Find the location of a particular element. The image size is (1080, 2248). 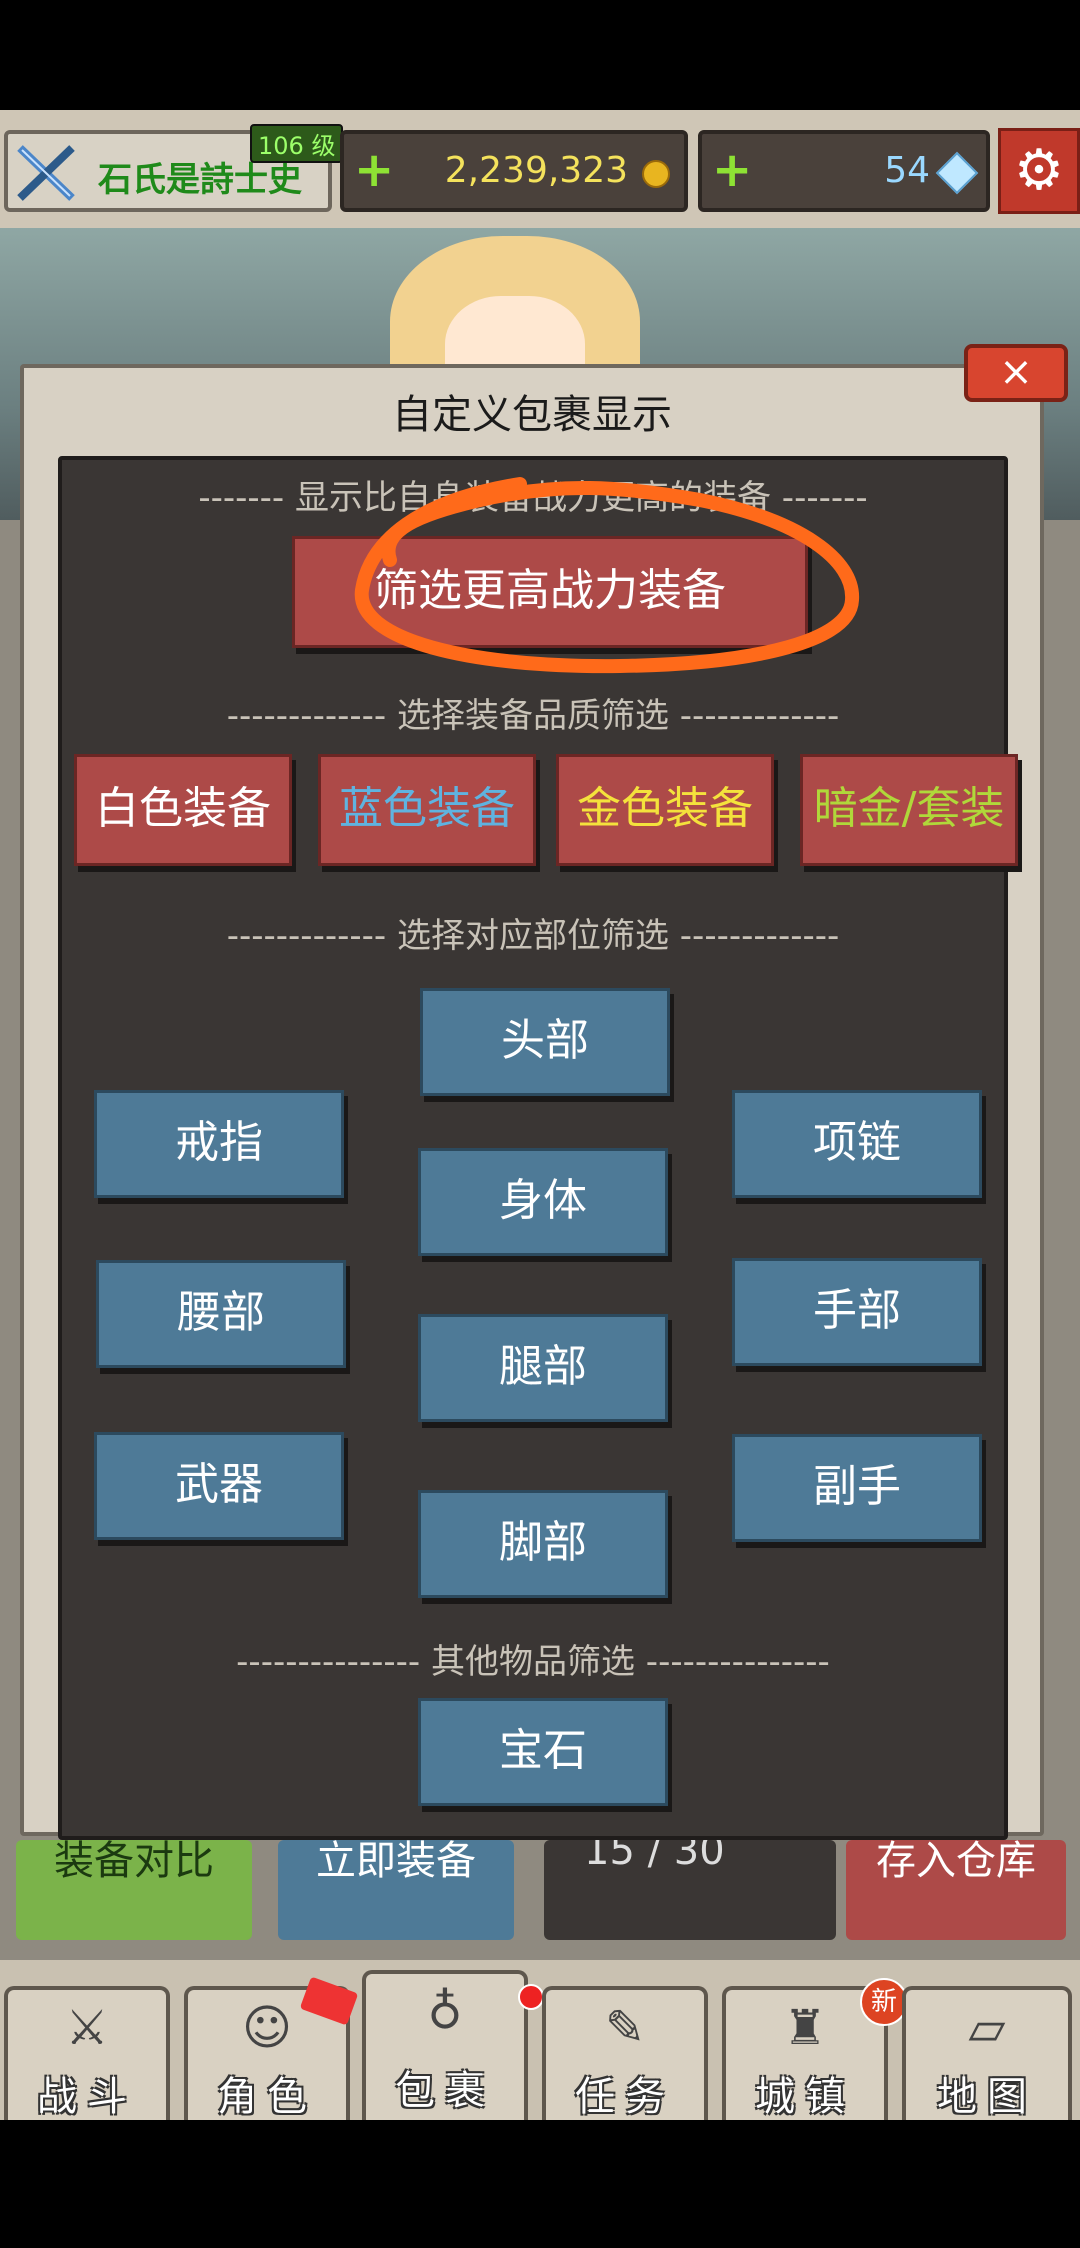

inventory-action-bar: 装备对比 立即装备 15 / 30 存入仓库 is located at coordinates (540, 1894).